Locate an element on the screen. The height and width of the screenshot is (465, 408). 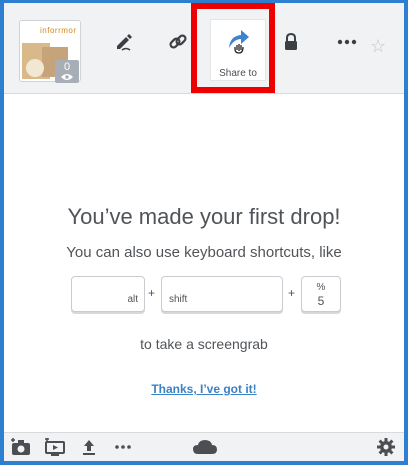
thumbnail-caption: inforrmor is located at coordinates (58, 30).